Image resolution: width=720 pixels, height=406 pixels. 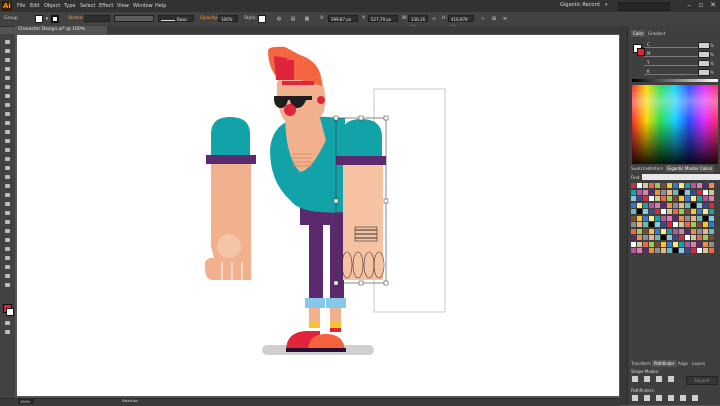 What do you see at coordinates (641, 52) in the screenshot?
I see `stroke-color-indicator` at bounding box center [641, 52].